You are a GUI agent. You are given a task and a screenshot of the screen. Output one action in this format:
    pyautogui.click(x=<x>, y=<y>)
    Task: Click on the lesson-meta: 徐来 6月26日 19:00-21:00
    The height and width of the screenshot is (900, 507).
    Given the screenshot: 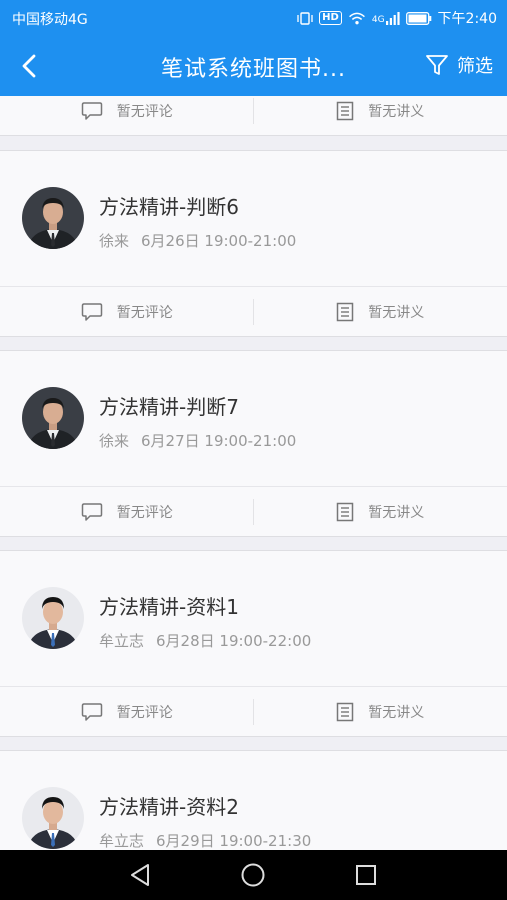 What is the action you would take?
    pyautogui.click(x=197, y=240)
    